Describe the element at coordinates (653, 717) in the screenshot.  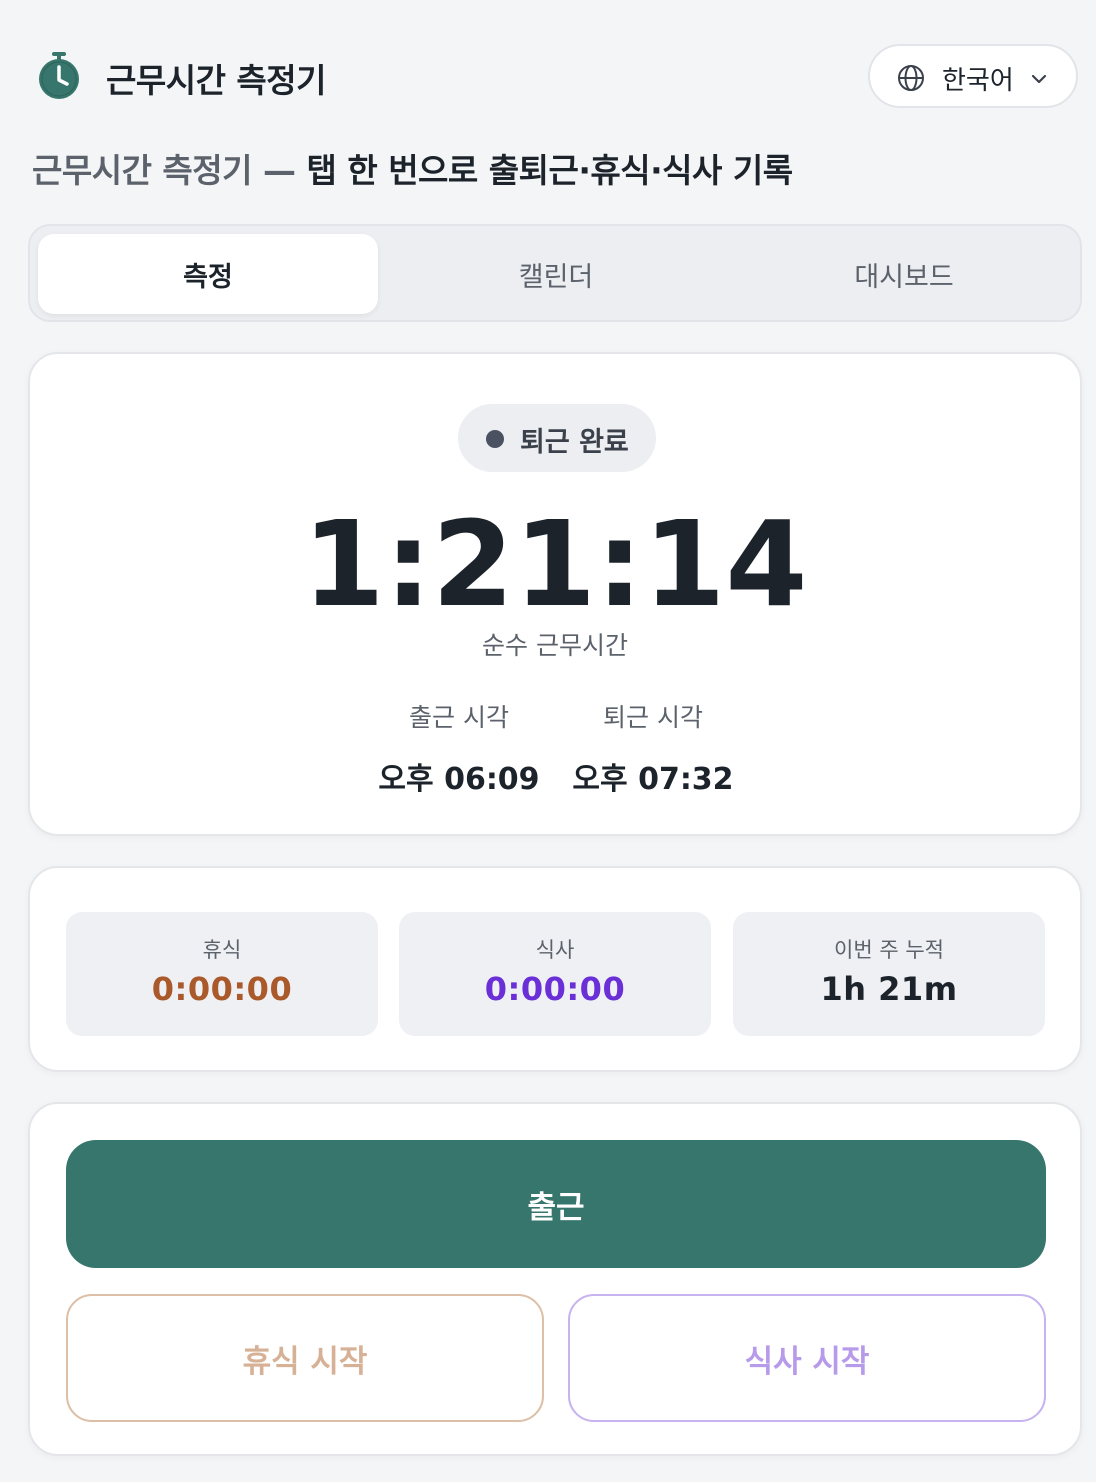
I see `clock-out-label: 퇴근 시각` at that location.